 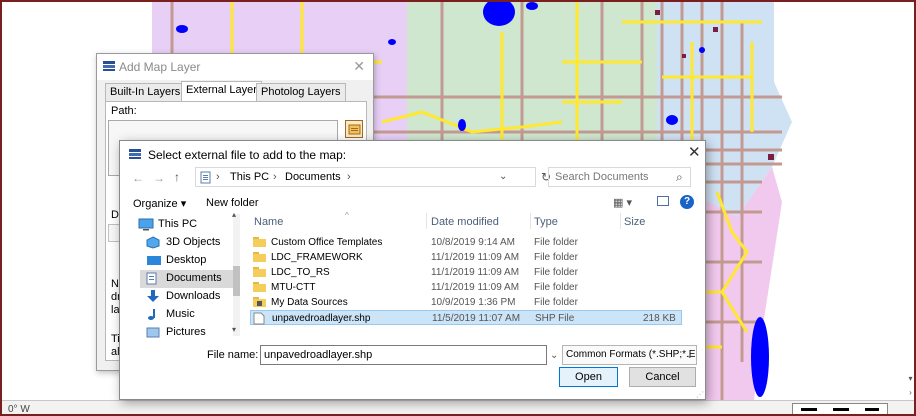 What do you see at coordinates (124, 111) in the screenshot?
I see `path-label: Path:` at bounding box center [124, 111].